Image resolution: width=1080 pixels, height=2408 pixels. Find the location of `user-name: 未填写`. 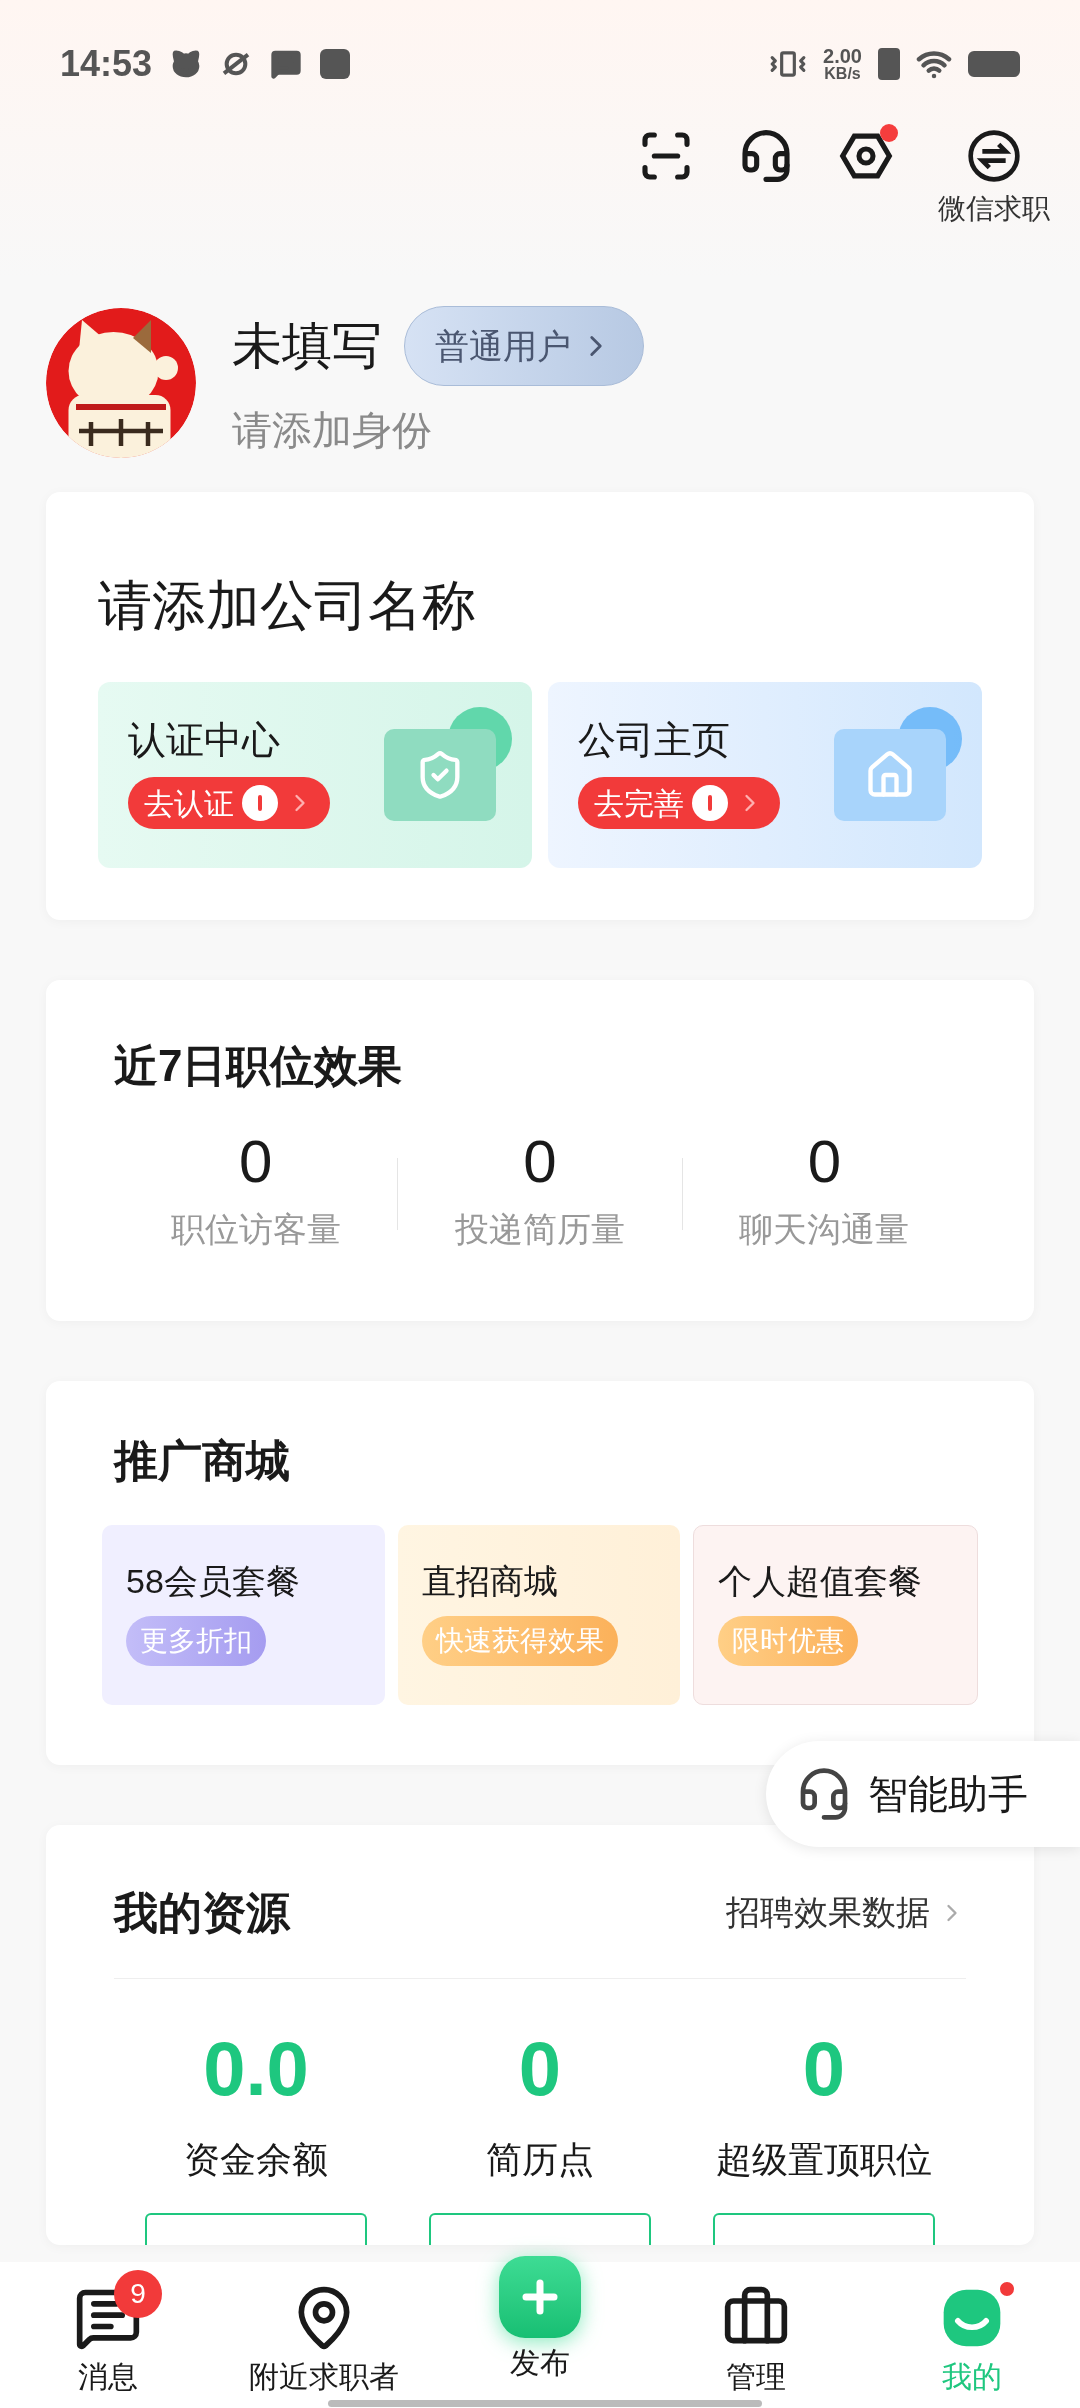

user-name: 未填写 is located at coordinates (307, 346).